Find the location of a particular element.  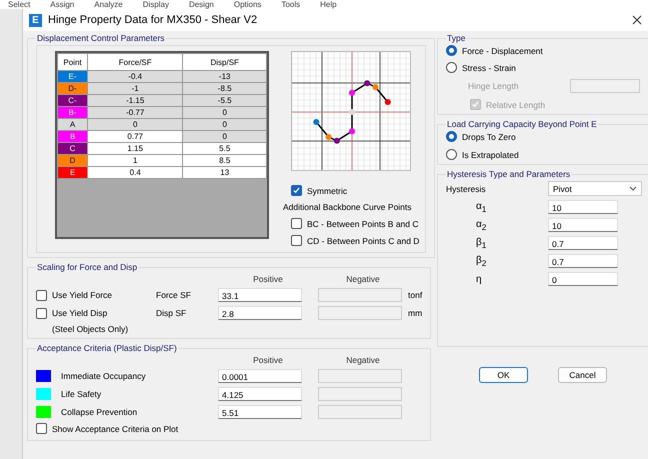

menu-item: Analyze is located at coordinates (108, 4).